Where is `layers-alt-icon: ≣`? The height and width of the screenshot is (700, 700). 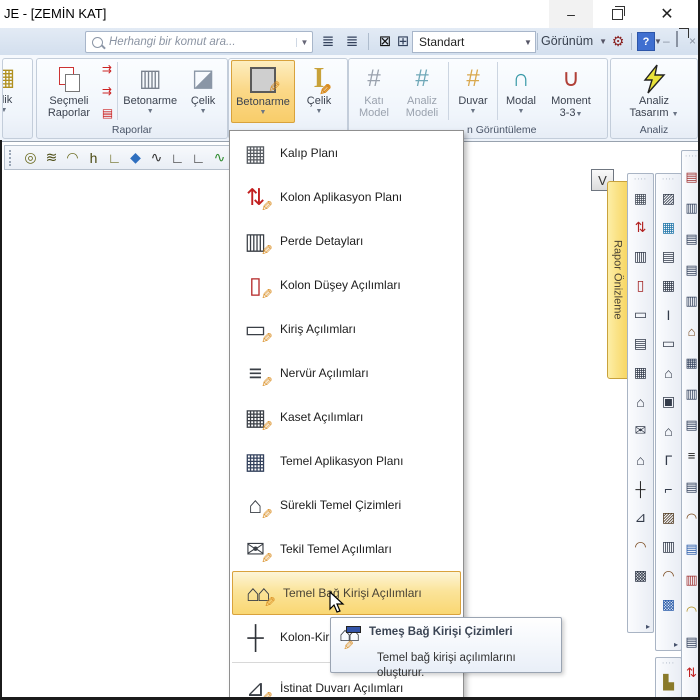
layers-alt-icon: ≣ is located at coordinates (352, 41).